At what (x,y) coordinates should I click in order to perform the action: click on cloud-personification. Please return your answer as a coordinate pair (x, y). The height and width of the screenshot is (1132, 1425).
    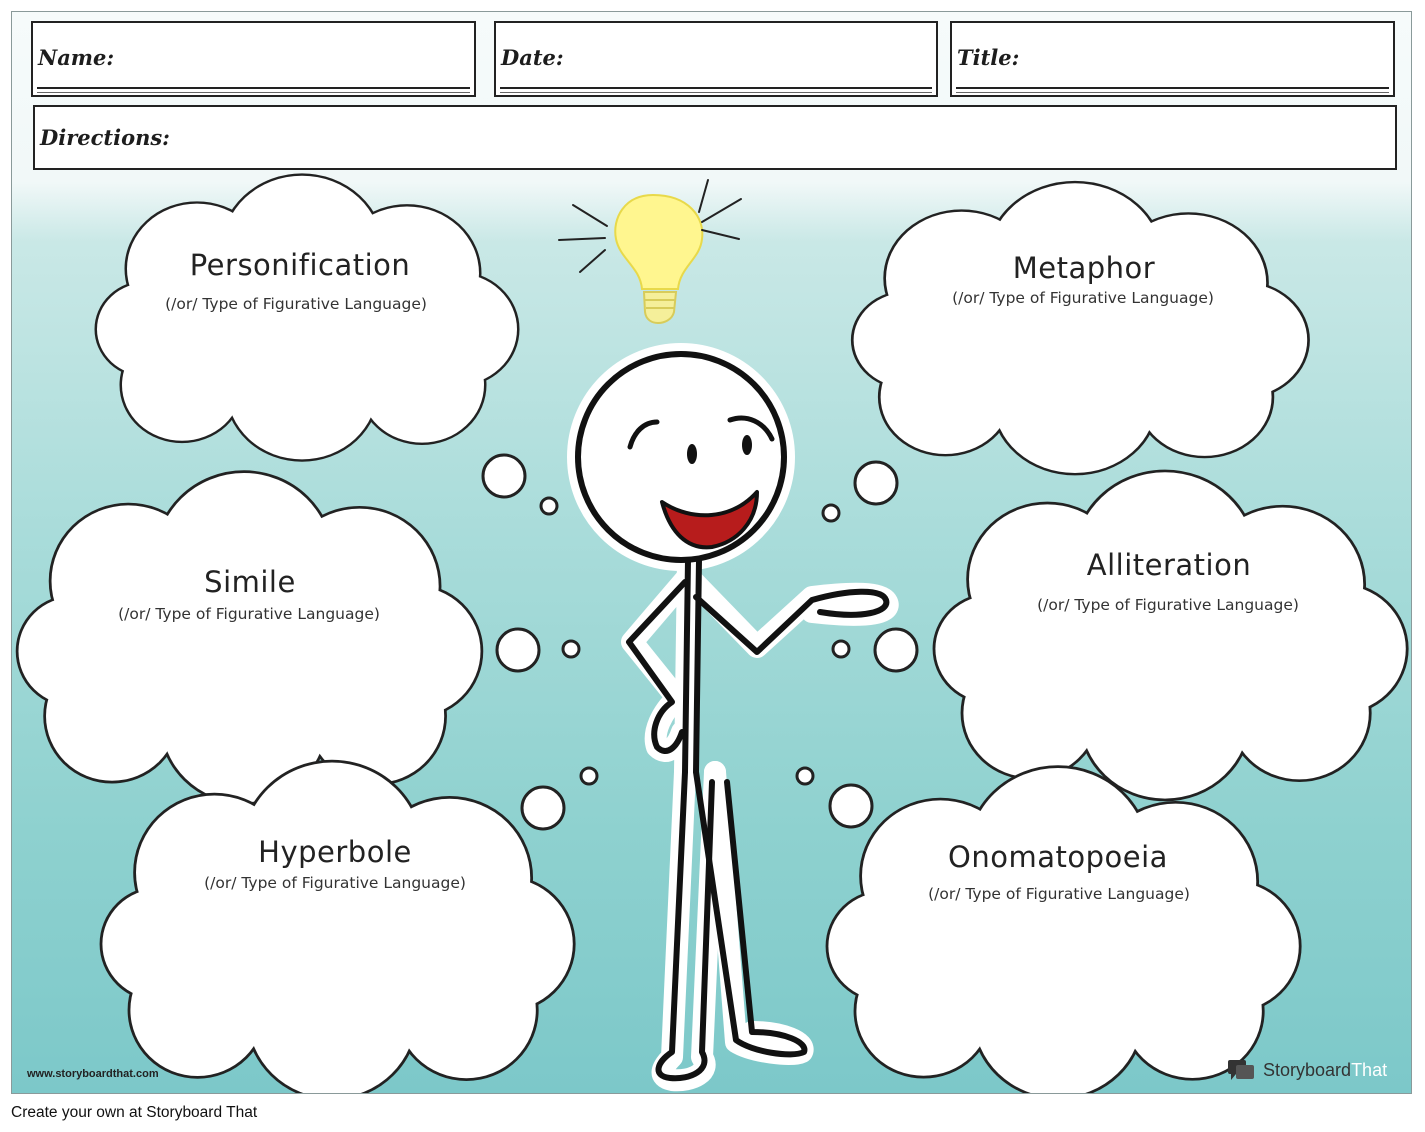
    Looking at the image, I should click on (307, 318).